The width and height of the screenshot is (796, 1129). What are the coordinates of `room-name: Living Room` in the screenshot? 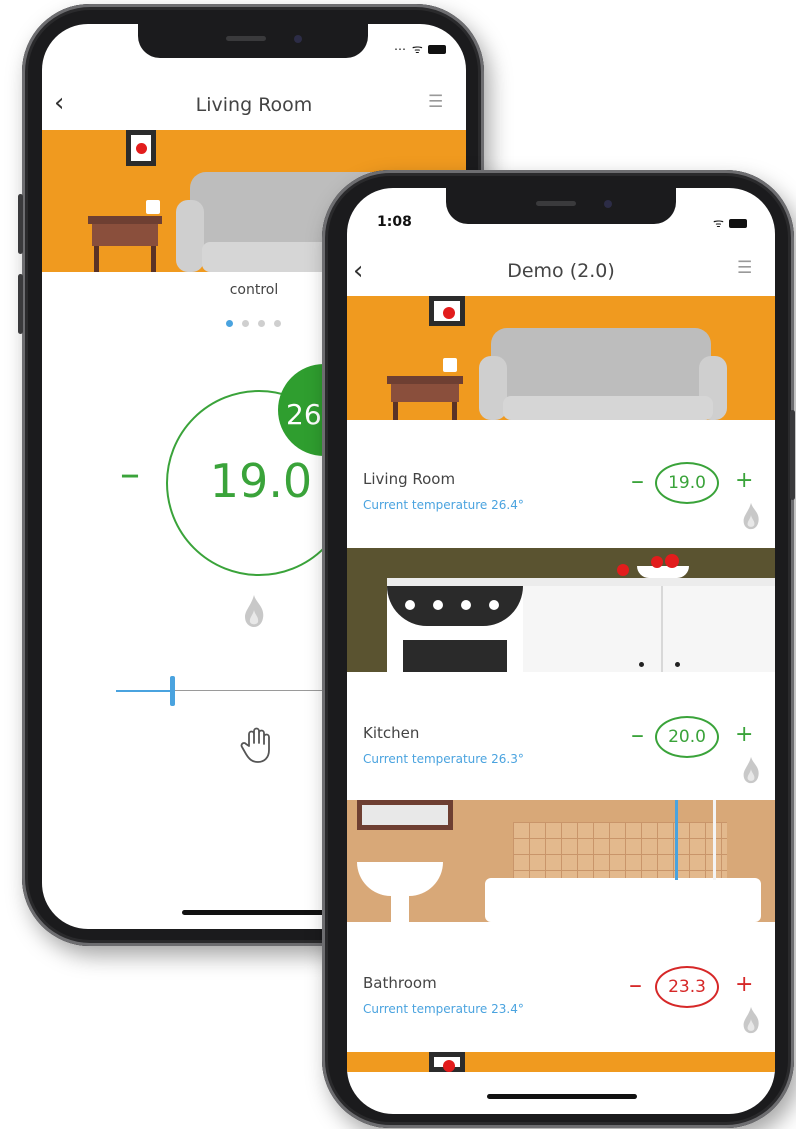 It's located at (409, 479).